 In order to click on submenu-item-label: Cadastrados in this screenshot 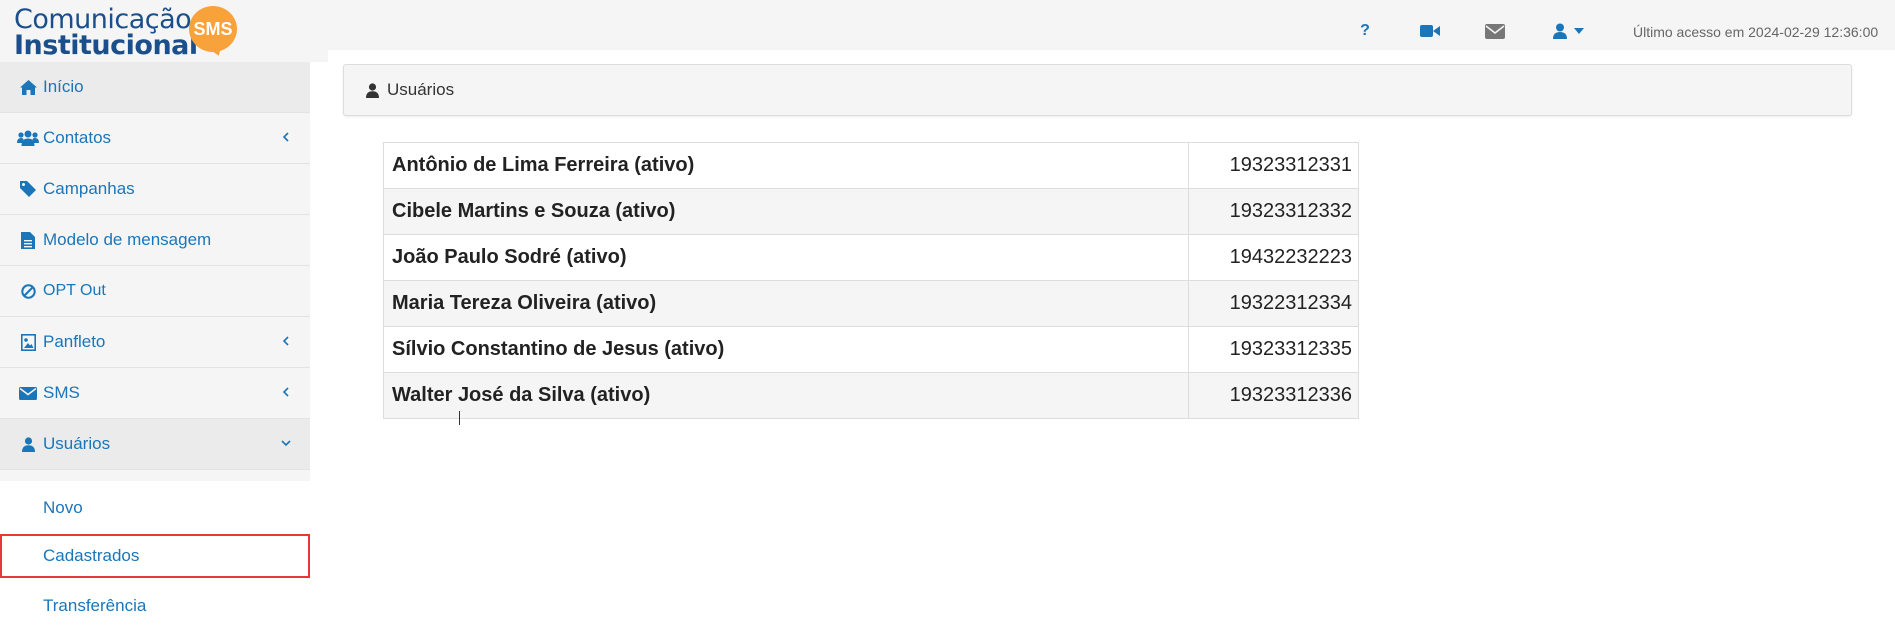, I will do `click(91, 555)`.